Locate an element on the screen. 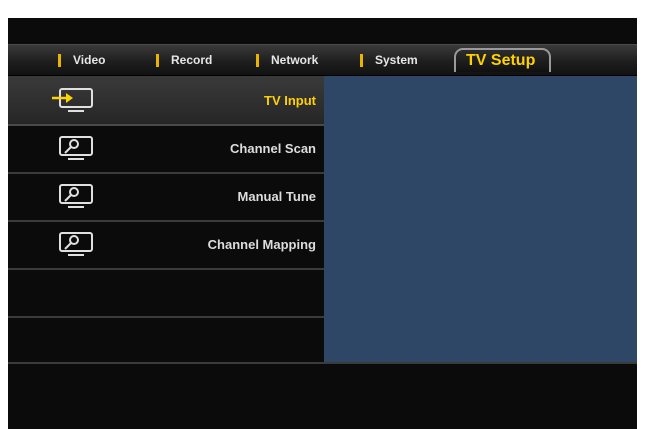 The height and width of the screenshot is (429, 645). tab-video: Video is located at coordinates (81, 60).